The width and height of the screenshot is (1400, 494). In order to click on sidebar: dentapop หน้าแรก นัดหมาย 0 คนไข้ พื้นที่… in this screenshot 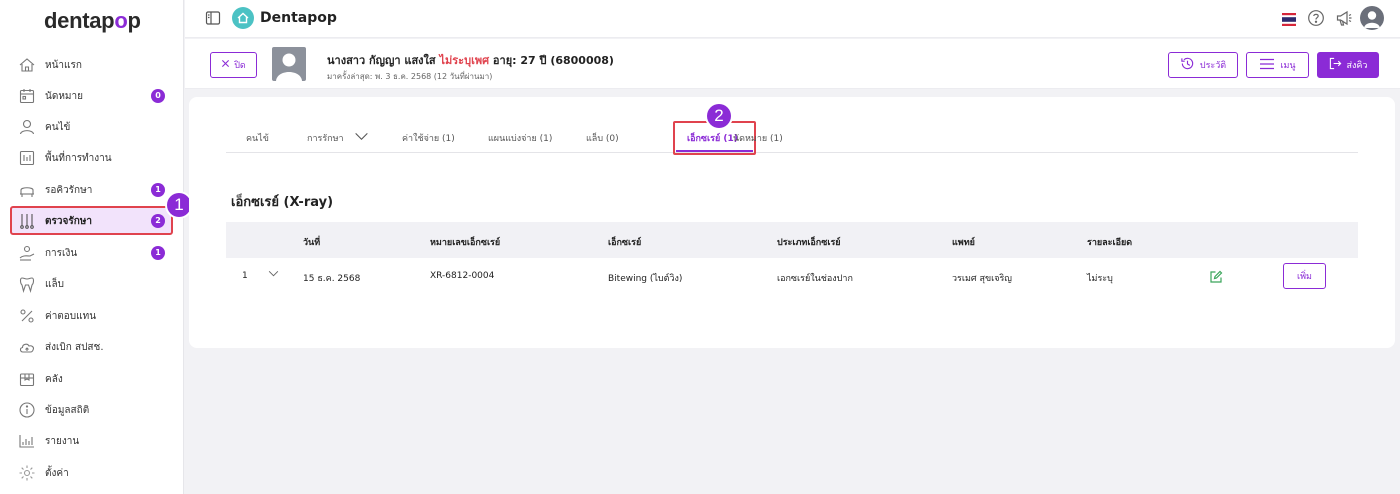, I will do `click(92, 247)`.